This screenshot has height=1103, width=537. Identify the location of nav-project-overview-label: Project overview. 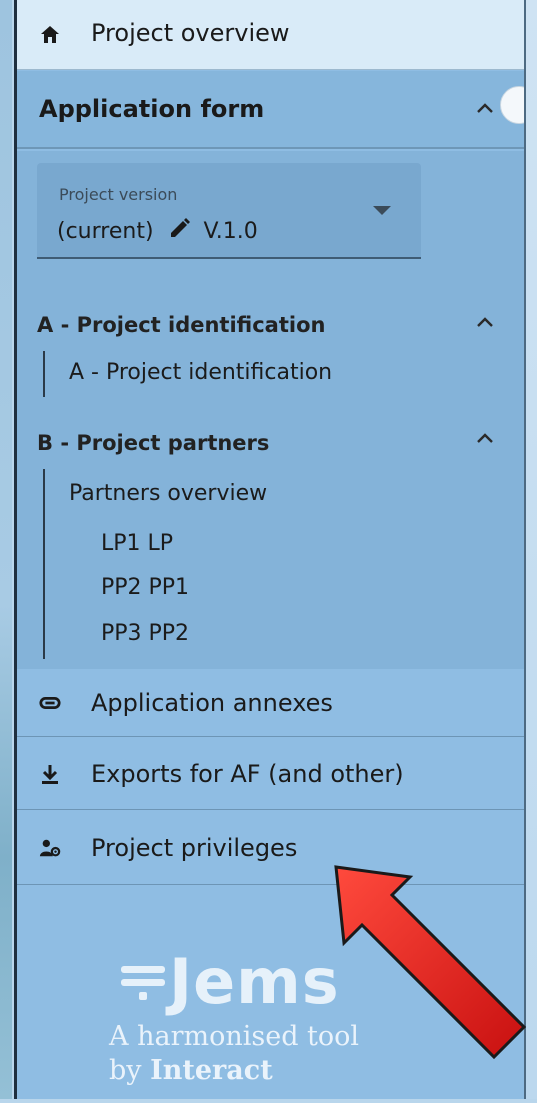
(190, 32).